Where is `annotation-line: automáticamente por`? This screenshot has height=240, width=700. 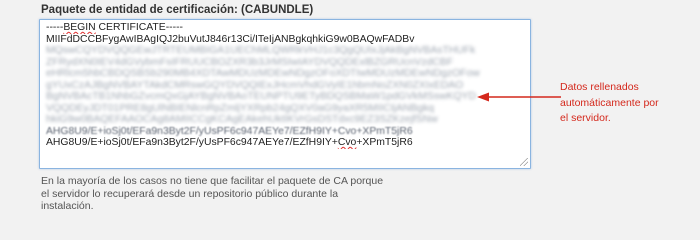
annotation-line: automáticamente por is located at coordinates (609, 102).